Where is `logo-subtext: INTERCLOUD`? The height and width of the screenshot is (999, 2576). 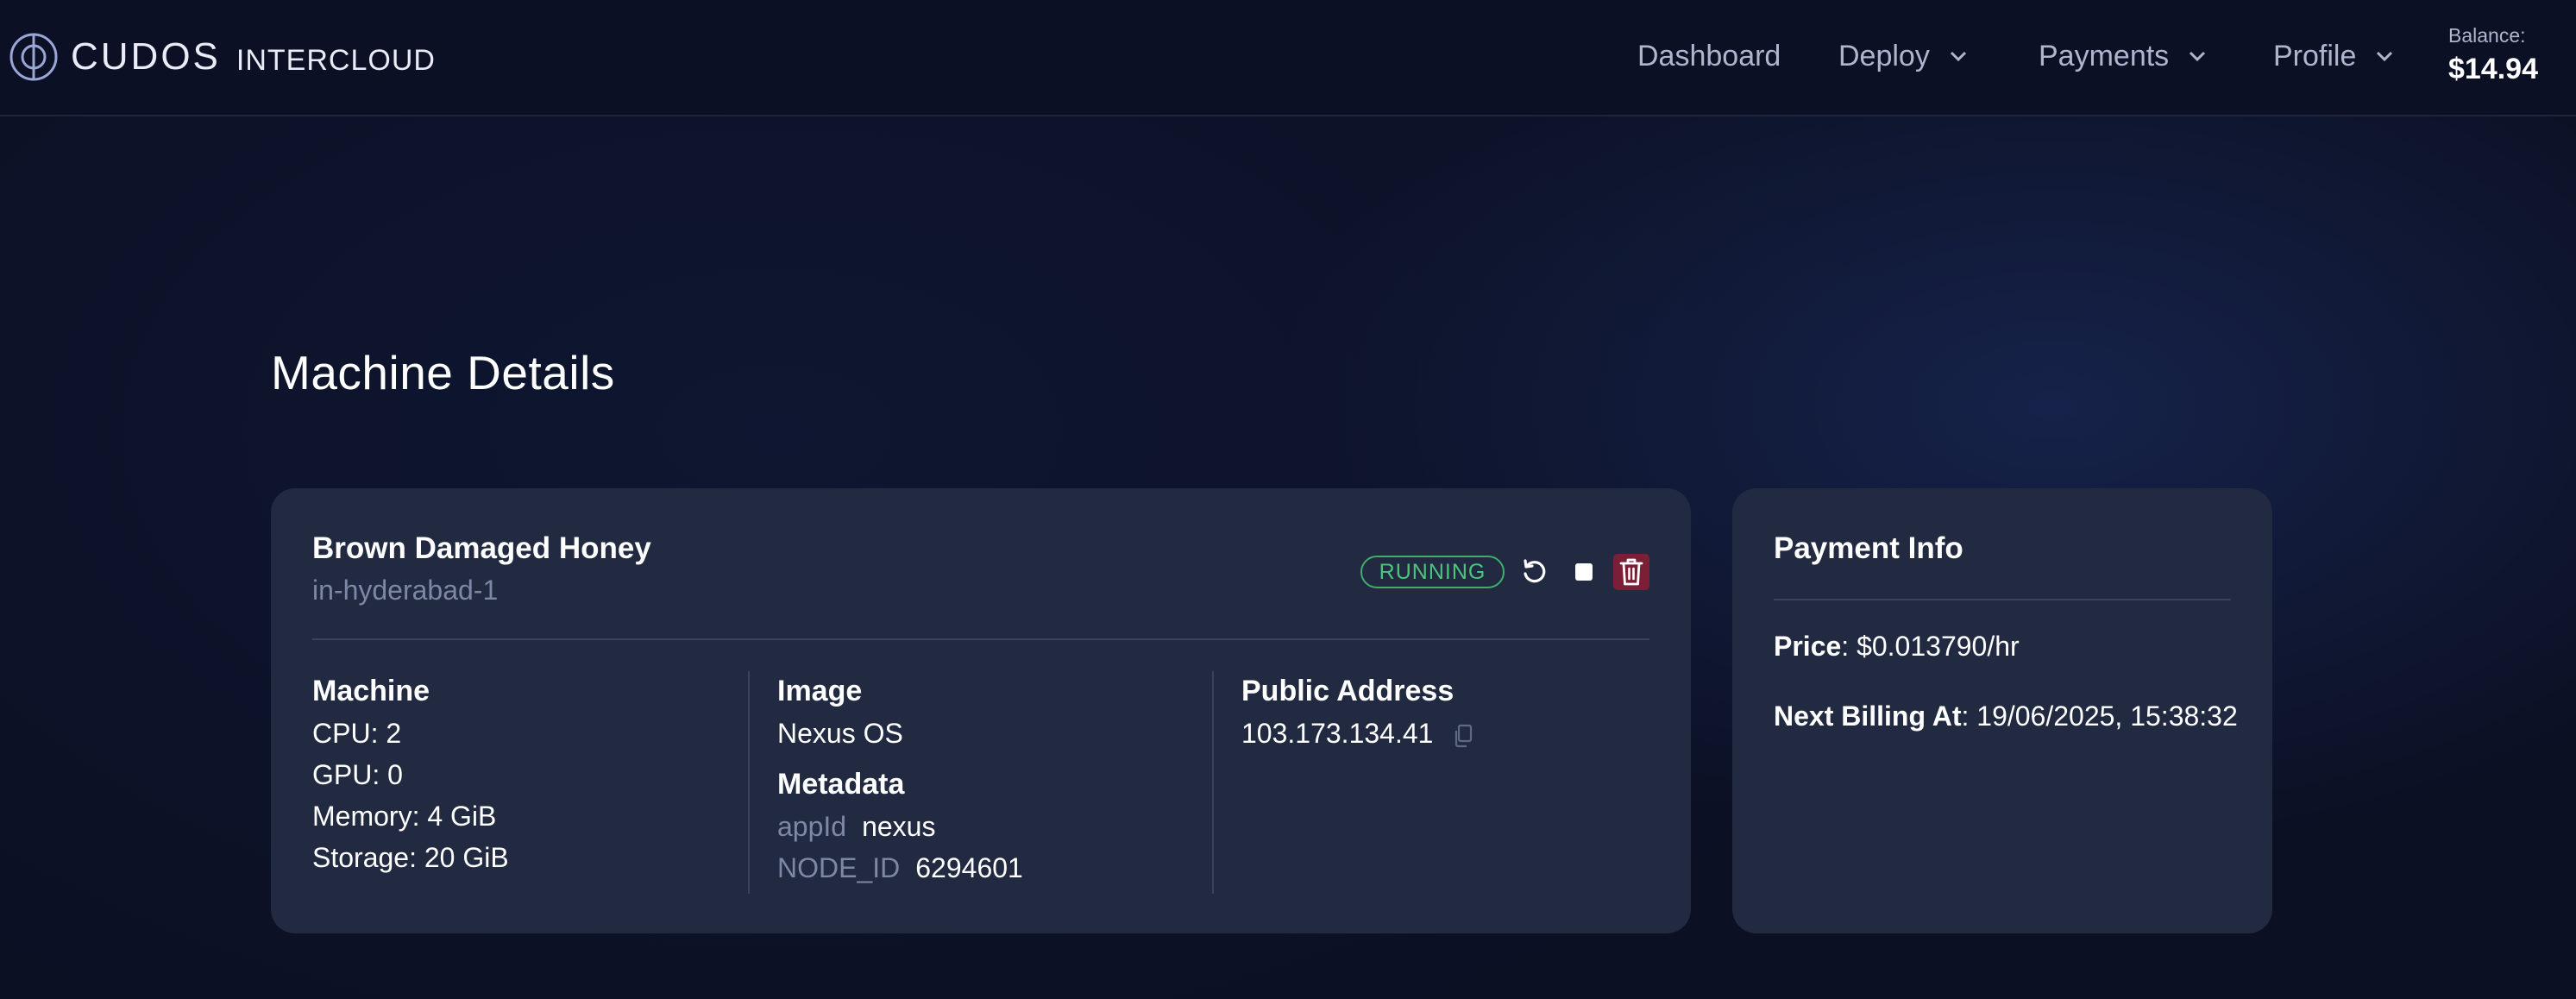 logo-subtext: INTERCLOUD is located at coordinates (336, 60).